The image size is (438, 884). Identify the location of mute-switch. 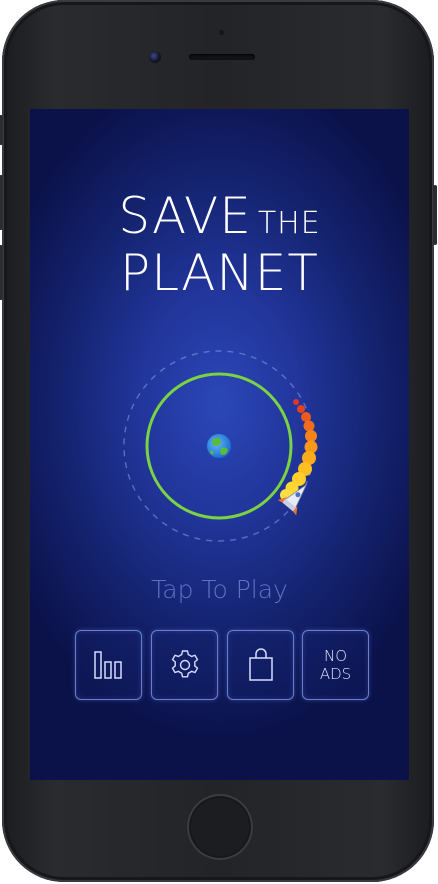
(1, 130).